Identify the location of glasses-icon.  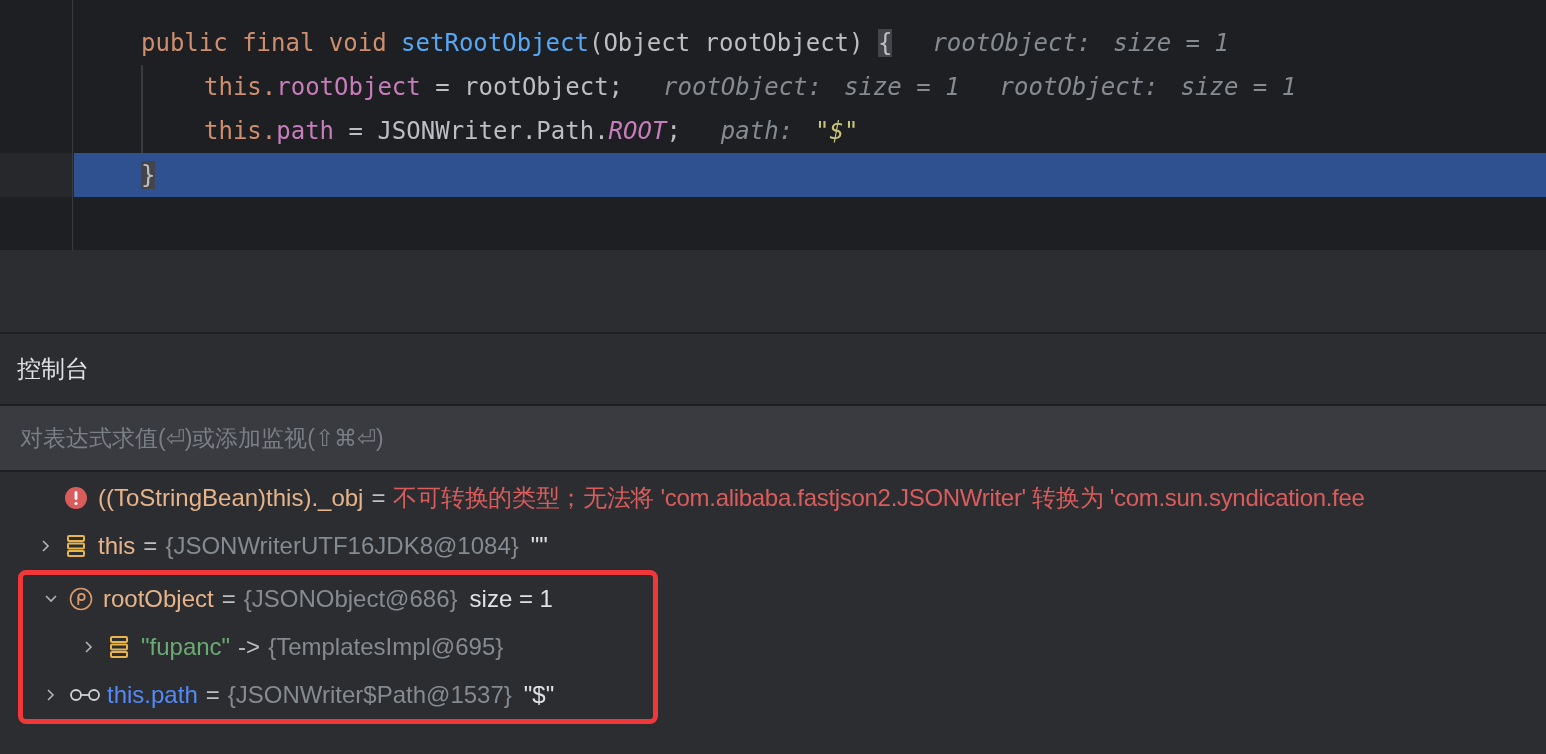
(85, 695).